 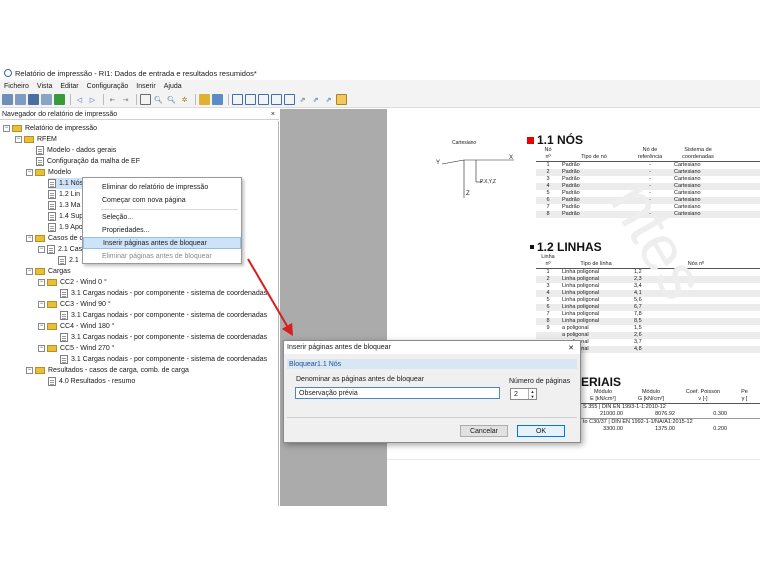 What do you see at coordinates (315, 99) in the screenshot?
I see `export-icon-2: ⇗` at bounding box center [315, 99].